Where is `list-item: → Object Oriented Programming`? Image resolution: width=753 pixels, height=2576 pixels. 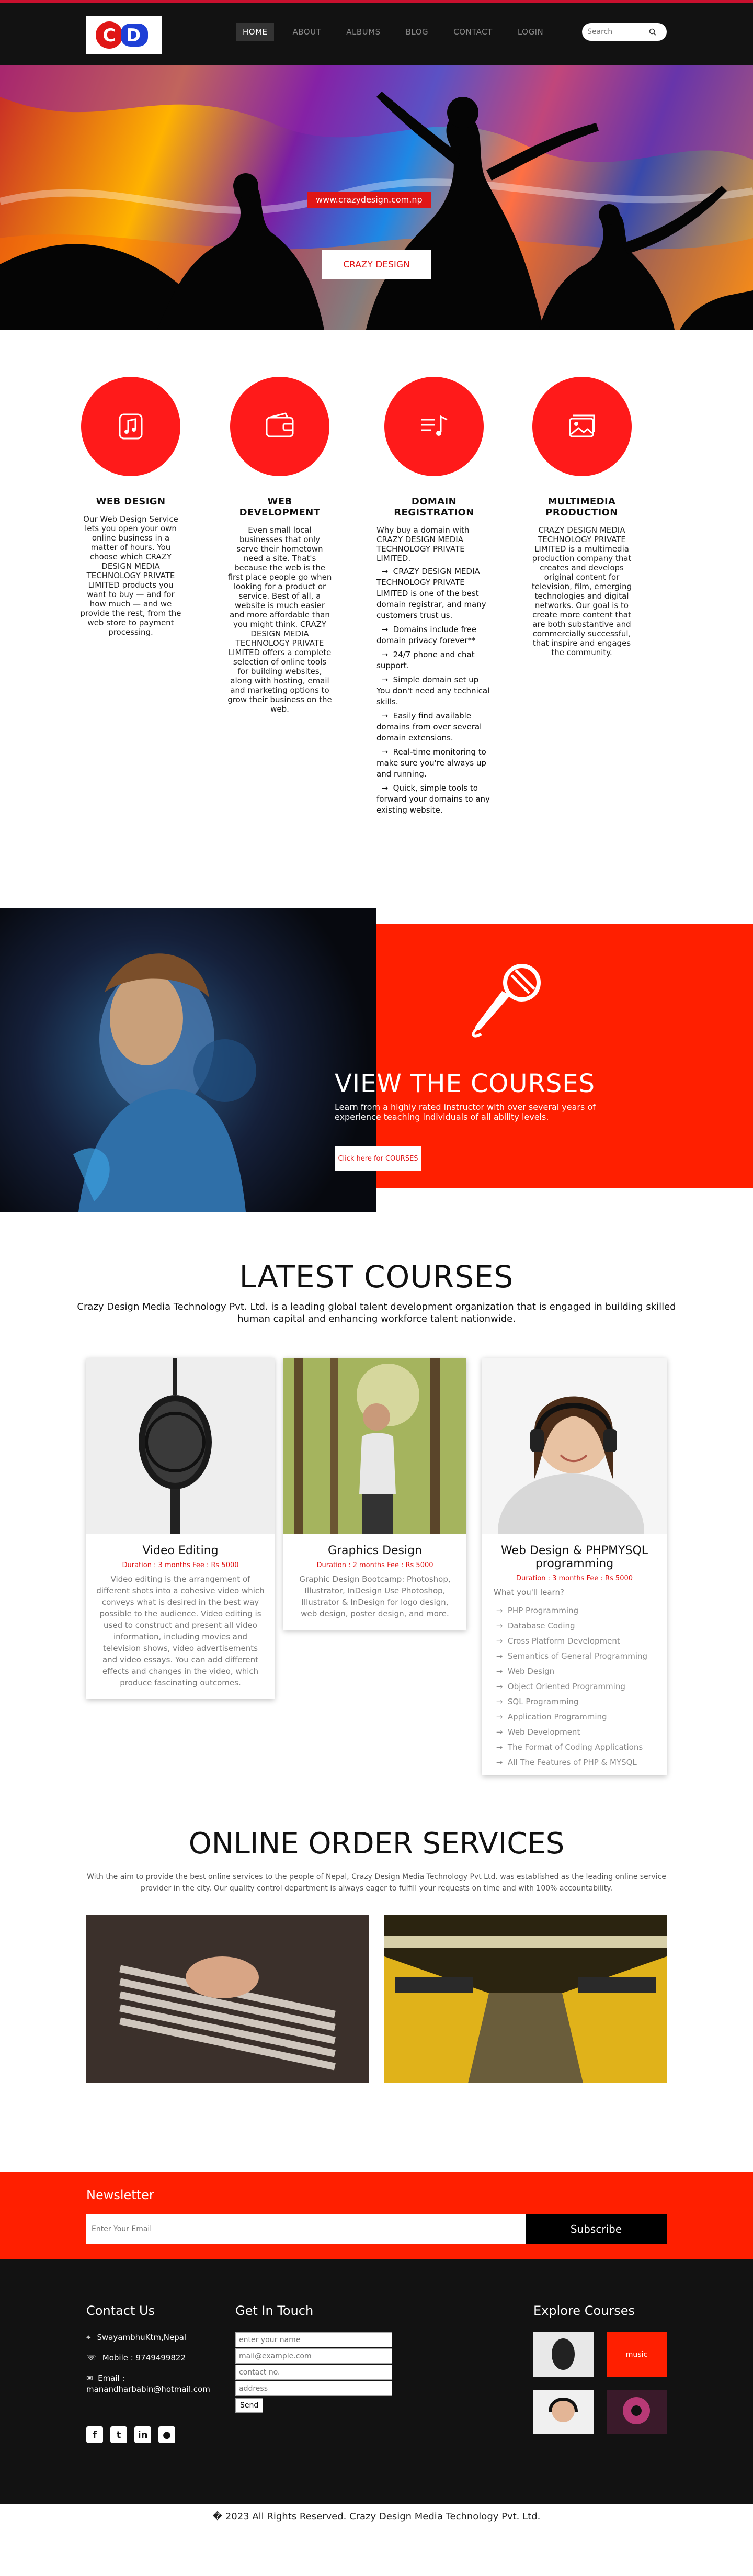 list-item: → Object Oriented Programming is located at coordinates (559, 1686).